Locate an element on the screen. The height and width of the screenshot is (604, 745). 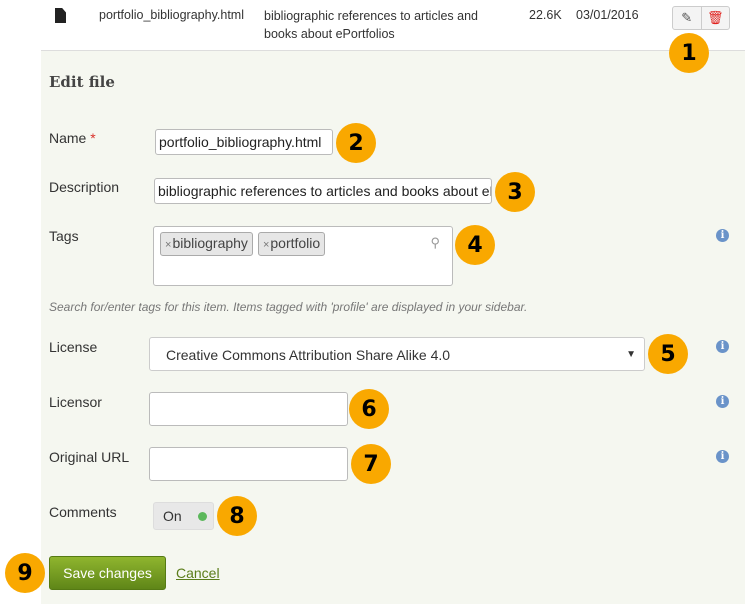
delete-button: 🗑 is located at coordinates (716, 18).